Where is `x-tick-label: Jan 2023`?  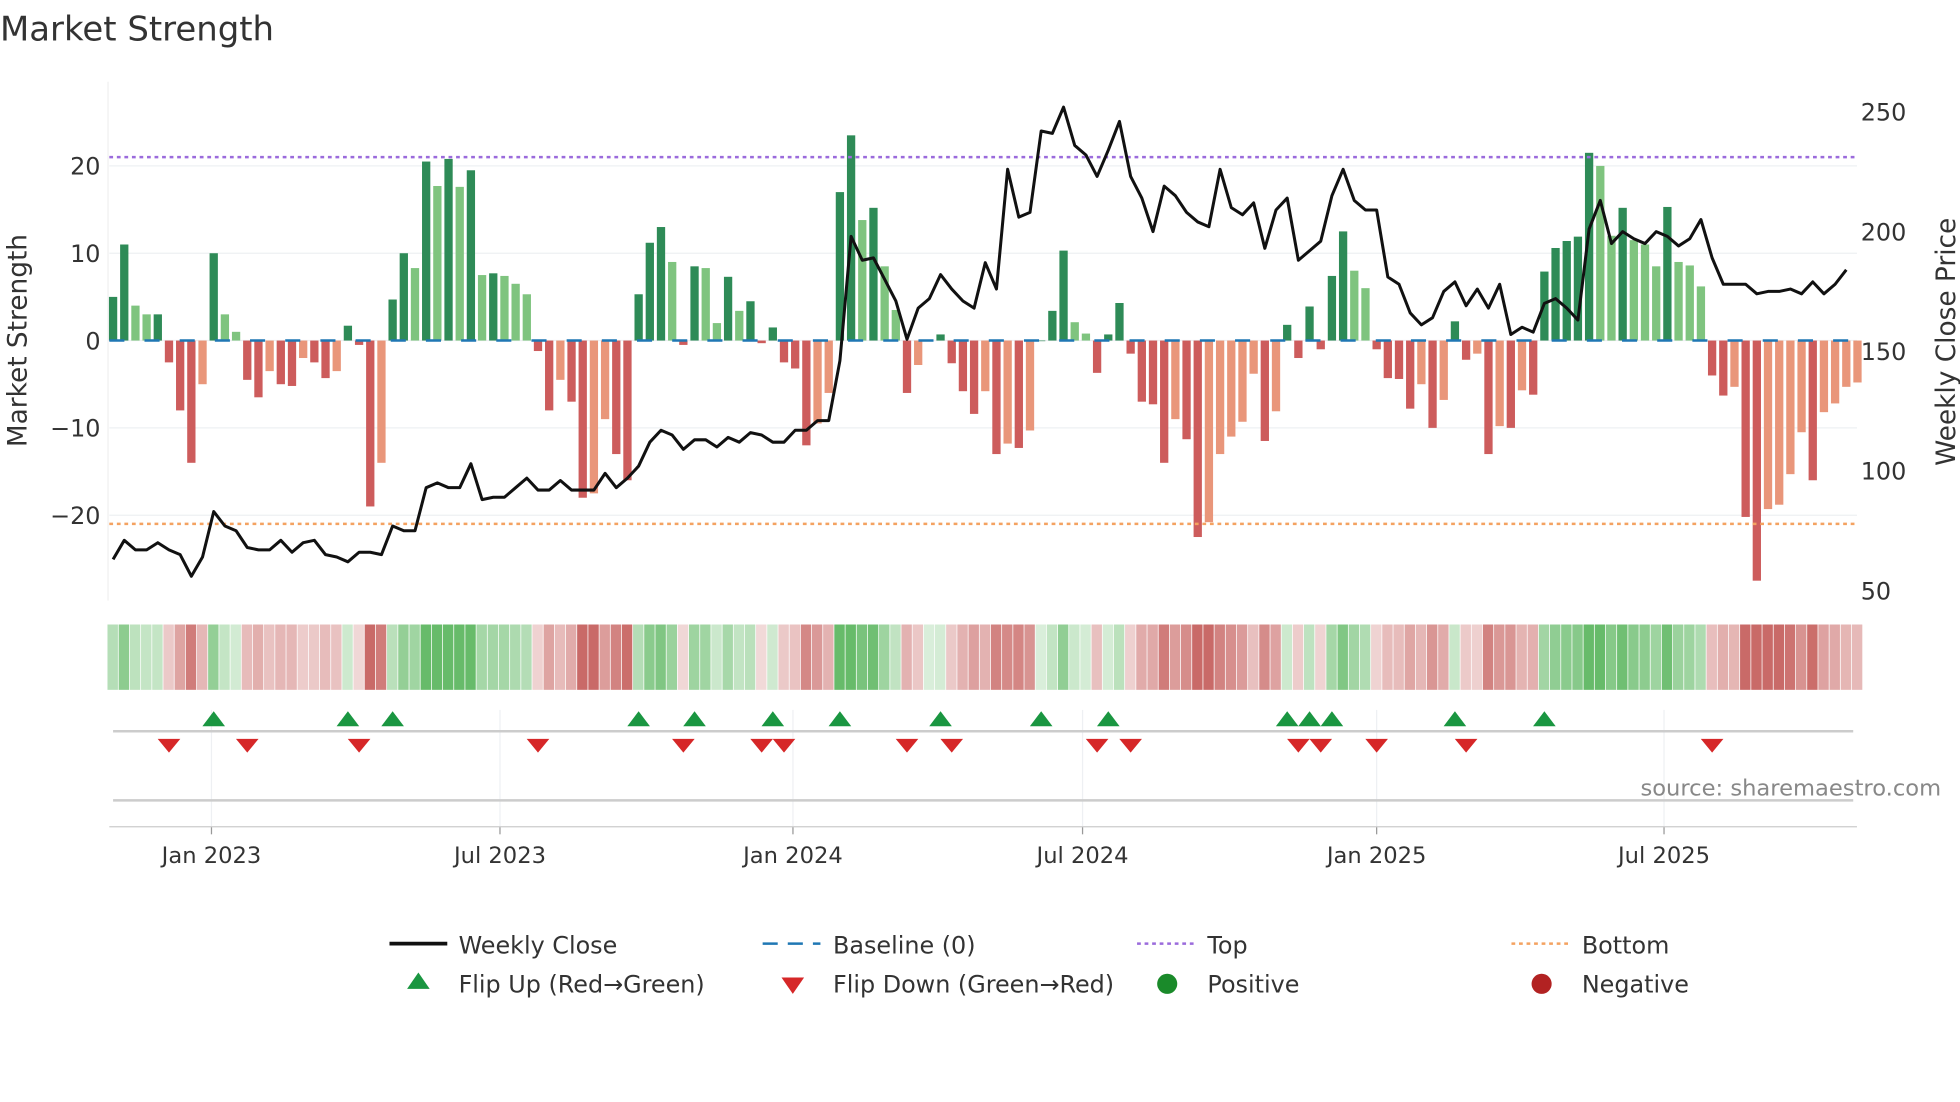
x-tick-label: Jan 2023 is located at coordinates (211, 856).